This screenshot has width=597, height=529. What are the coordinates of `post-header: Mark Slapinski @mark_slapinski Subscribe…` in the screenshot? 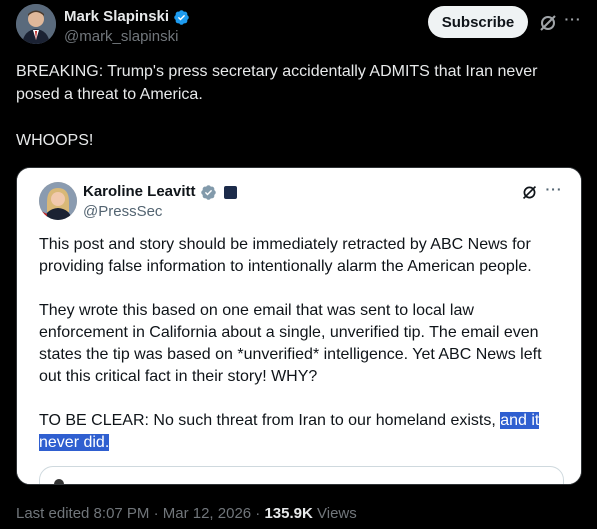 It's located at (300, 26).